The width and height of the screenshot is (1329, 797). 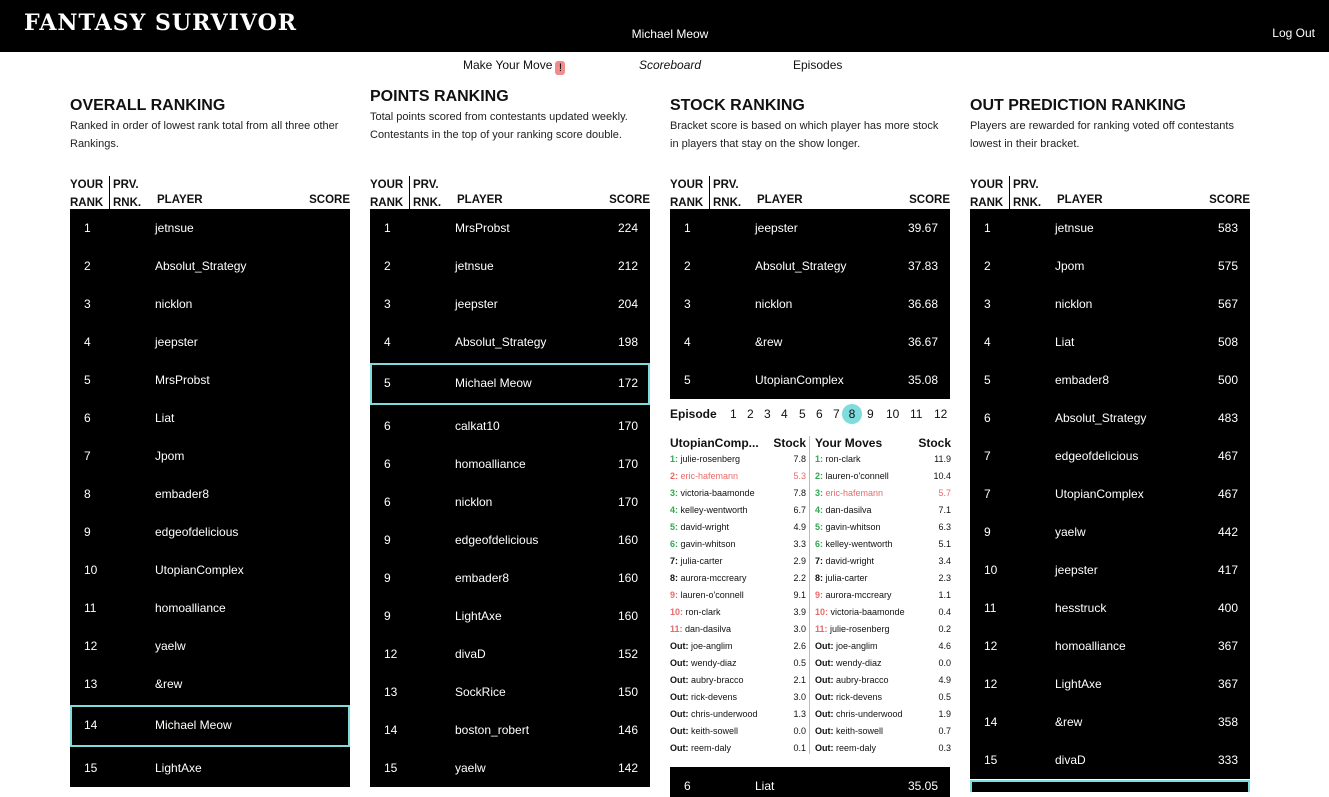 I want to click on episode-9-button: 9, so click(x=870, y=414).